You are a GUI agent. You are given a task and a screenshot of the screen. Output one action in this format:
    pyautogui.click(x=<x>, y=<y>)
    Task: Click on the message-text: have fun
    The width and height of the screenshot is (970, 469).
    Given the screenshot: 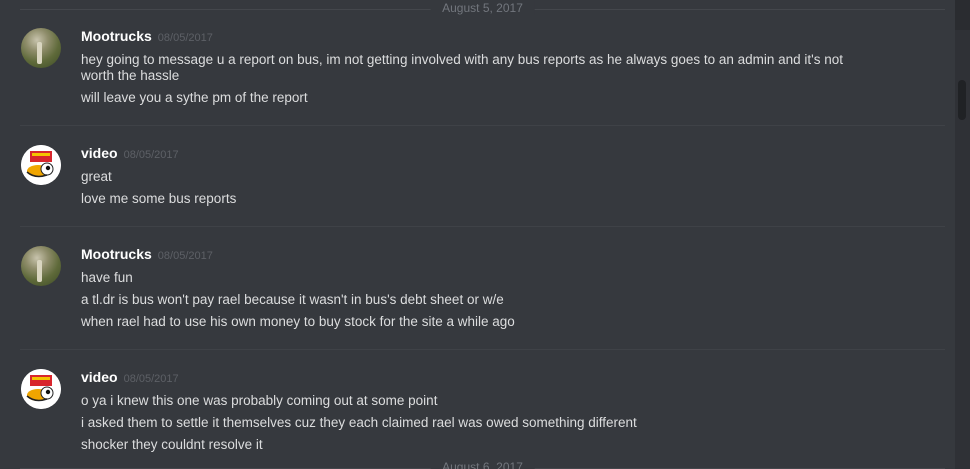 What is the action you would take?
    pyautogui.click(x=107, y=277)
    